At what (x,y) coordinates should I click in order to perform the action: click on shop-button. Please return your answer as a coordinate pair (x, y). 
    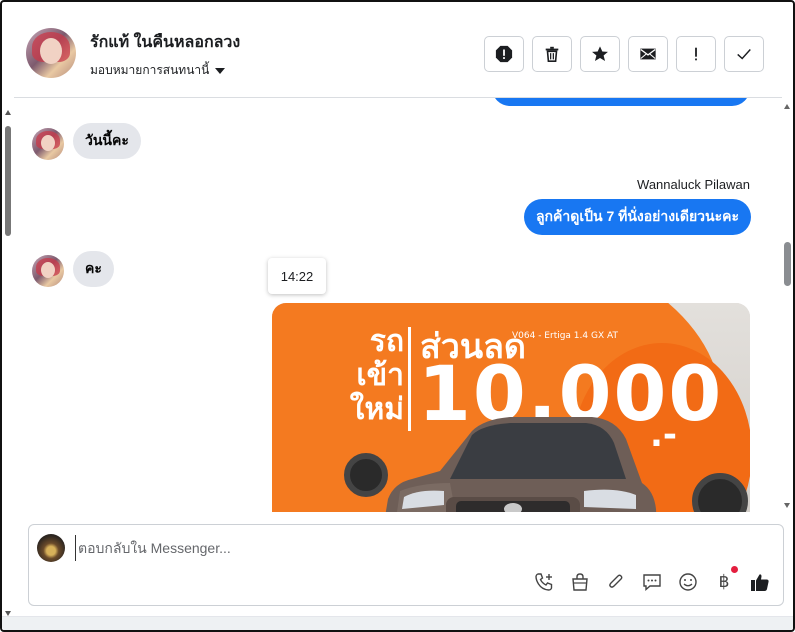
    Looking at the image, I should click on (580, 582).